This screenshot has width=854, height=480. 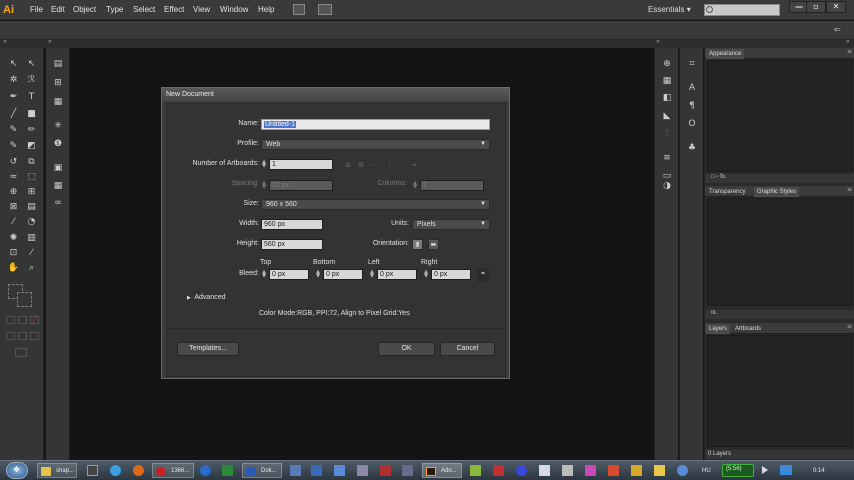 I want to click on profile-select: Web ▼, so click(x=375, y=144).